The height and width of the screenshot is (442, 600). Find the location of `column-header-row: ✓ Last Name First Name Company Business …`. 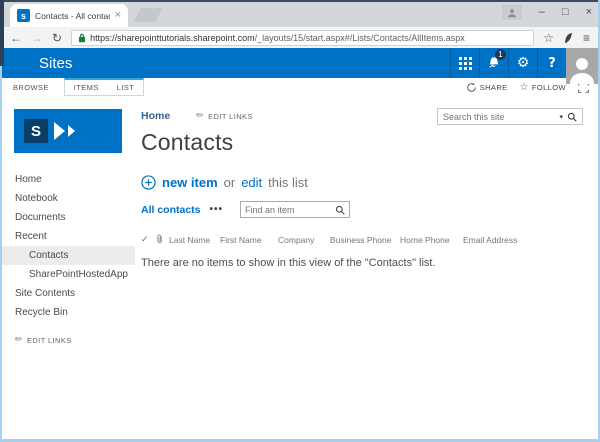

column-header-row: ✓ Last Name First Name Company Business … is located at coordinates (369, 240).